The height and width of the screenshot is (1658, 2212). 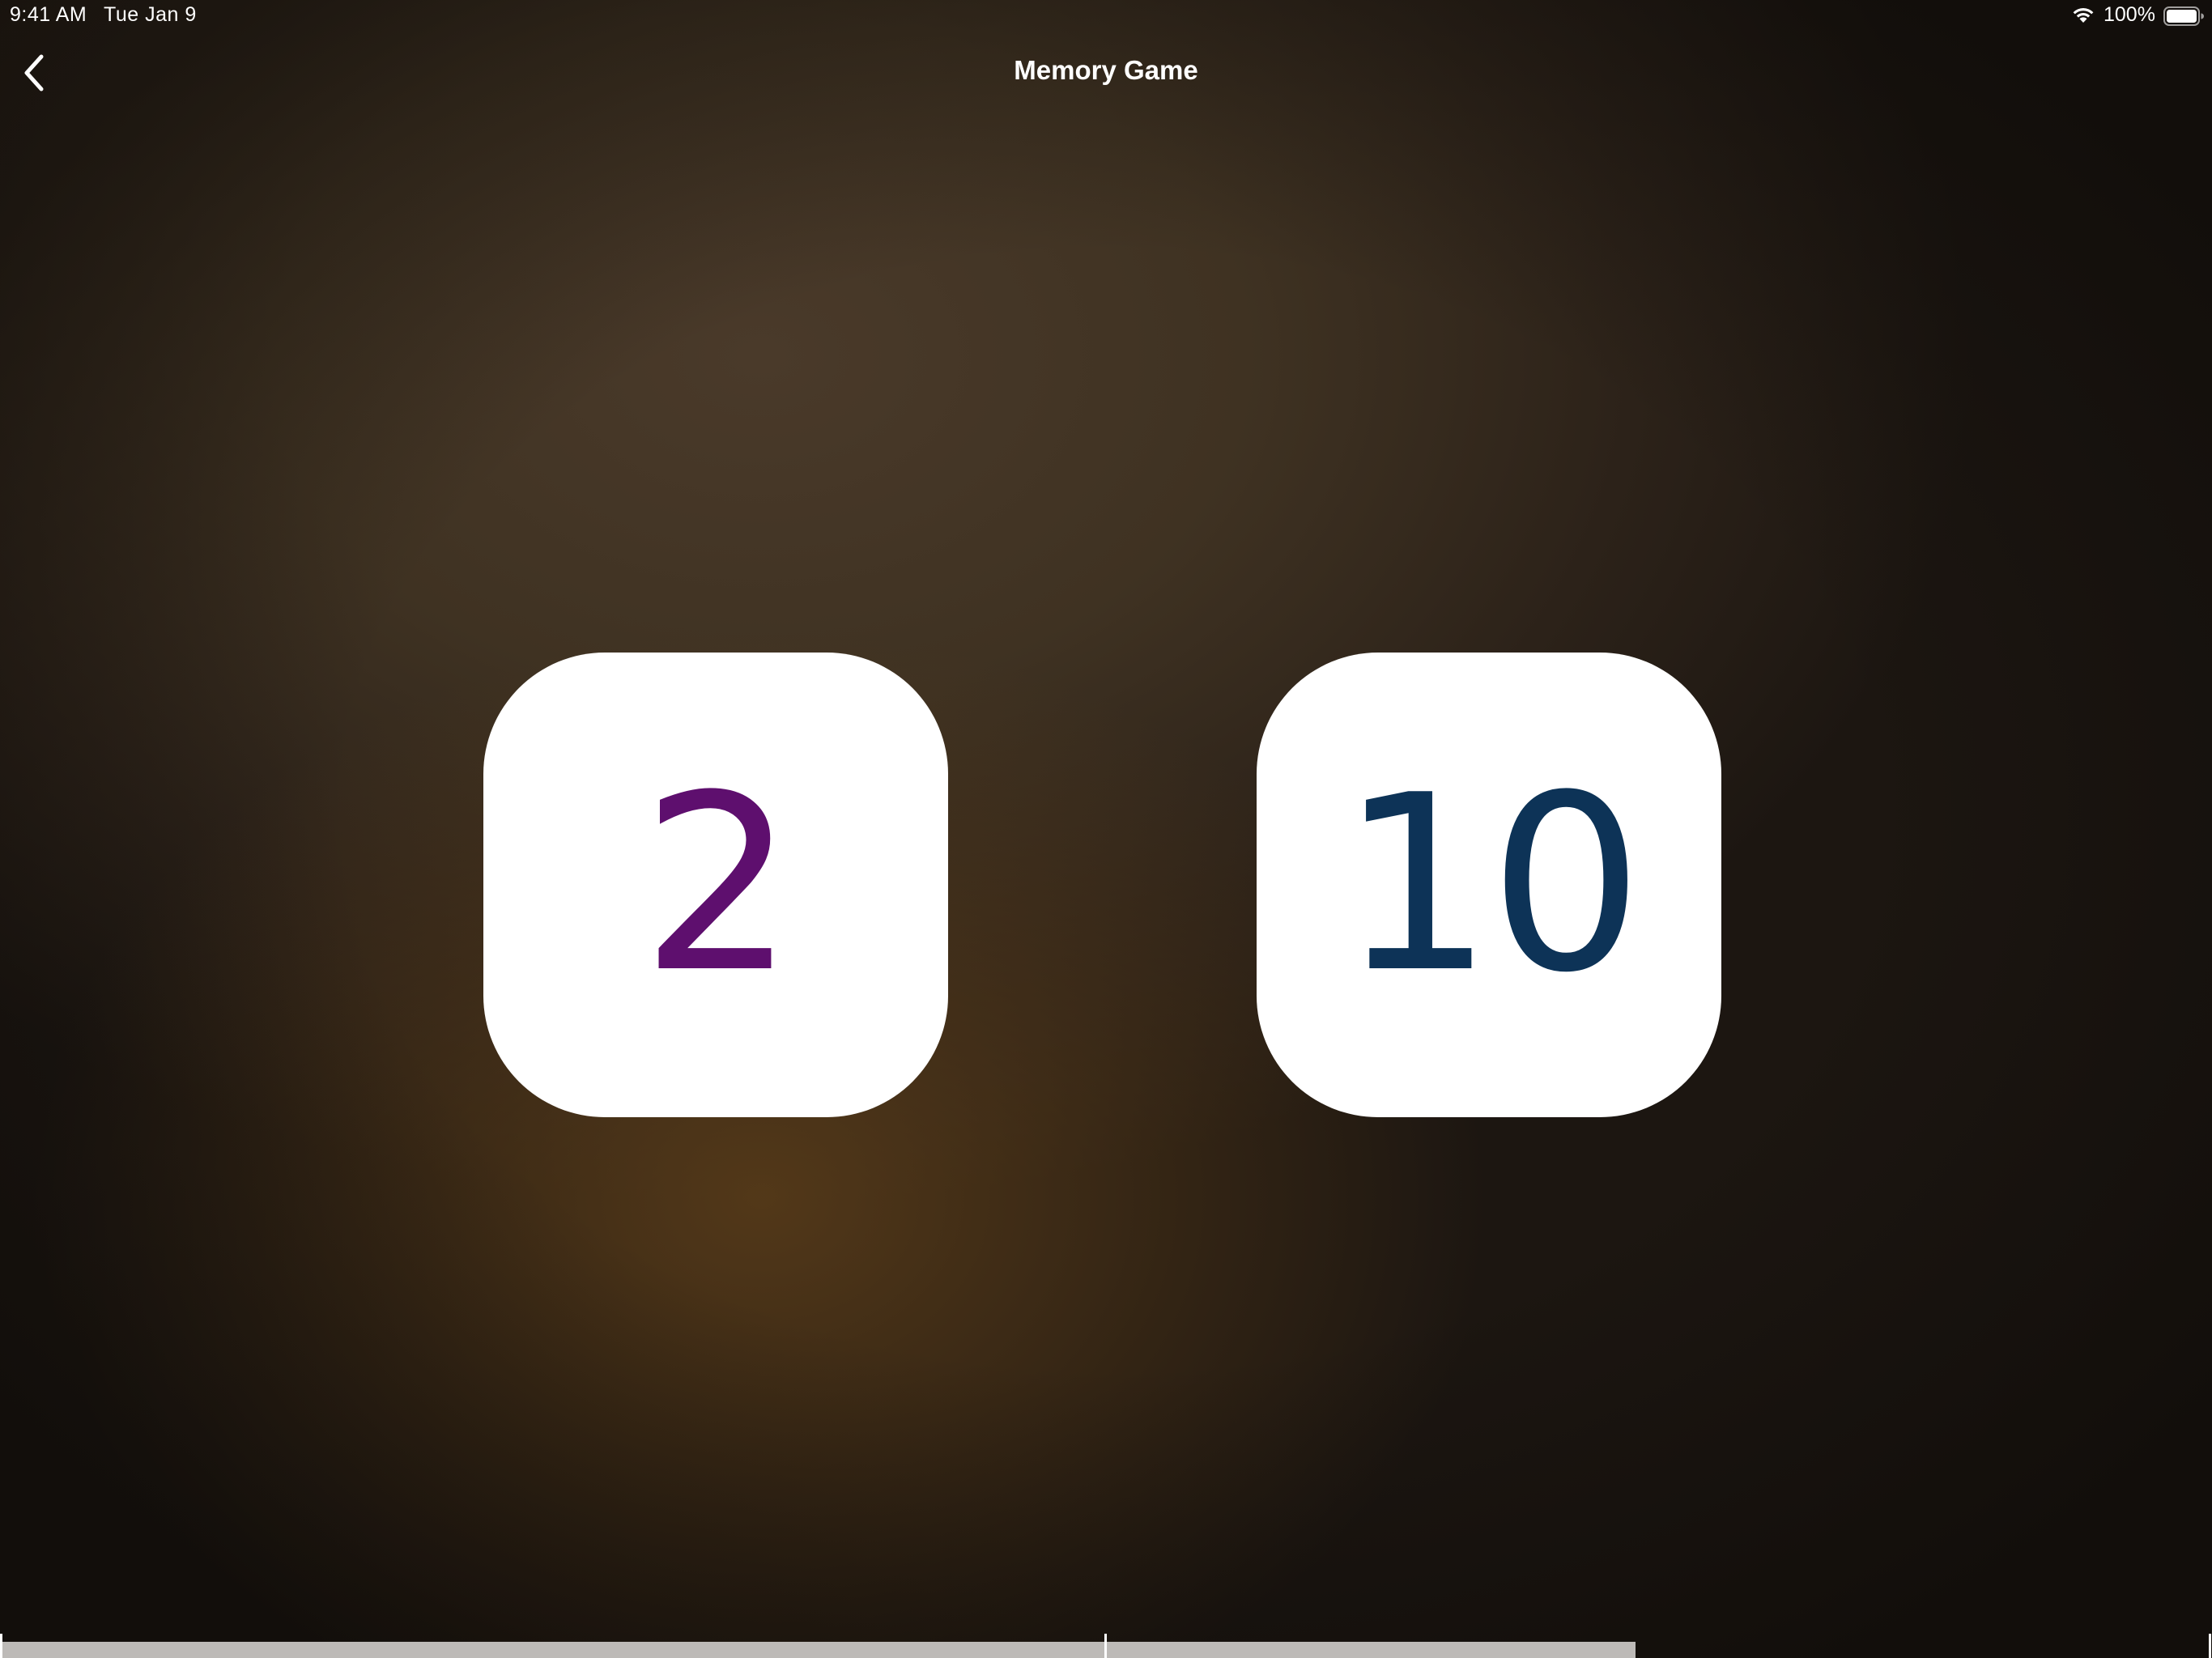 What do you see at coordinates (2130, 14) in the screenshot?
I see `battery-percent: 100%` at bounding box center [2130, 14].